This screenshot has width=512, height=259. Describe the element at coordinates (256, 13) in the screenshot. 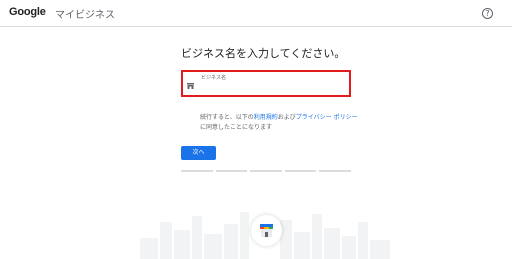

I see `top-bar: Google マイビジネス ?` at that location.